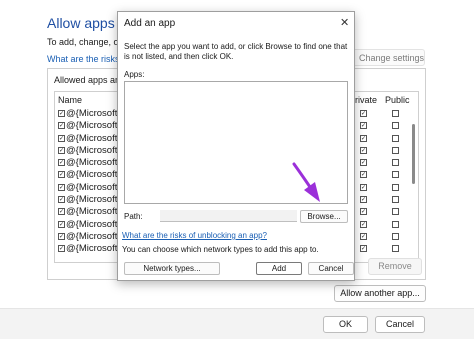 The width and height of the screenshot is (474, 339). Describe the element at coordinates (413, 154) in the screenshot. I see `scroll-thumb` at that location.